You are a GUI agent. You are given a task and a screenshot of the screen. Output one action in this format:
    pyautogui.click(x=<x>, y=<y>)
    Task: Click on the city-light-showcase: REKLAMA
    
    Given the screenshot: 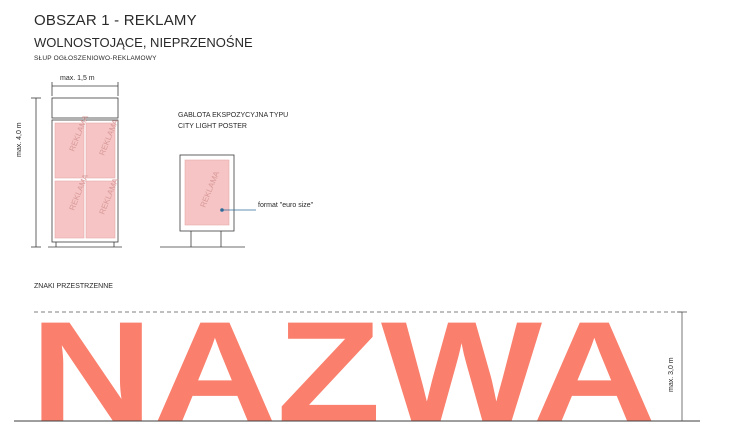 What is the action you would take?
    pyautogui.click(x=208, y=201)
    